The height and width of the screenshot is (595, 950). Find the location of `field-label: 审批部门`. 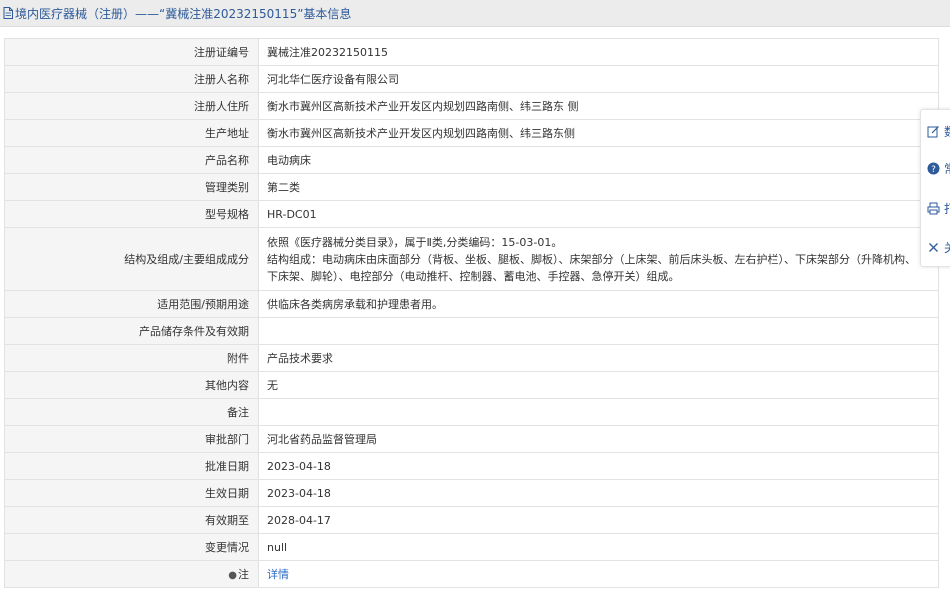

field-label: 审批部门 is located at coordinates (131, 439).